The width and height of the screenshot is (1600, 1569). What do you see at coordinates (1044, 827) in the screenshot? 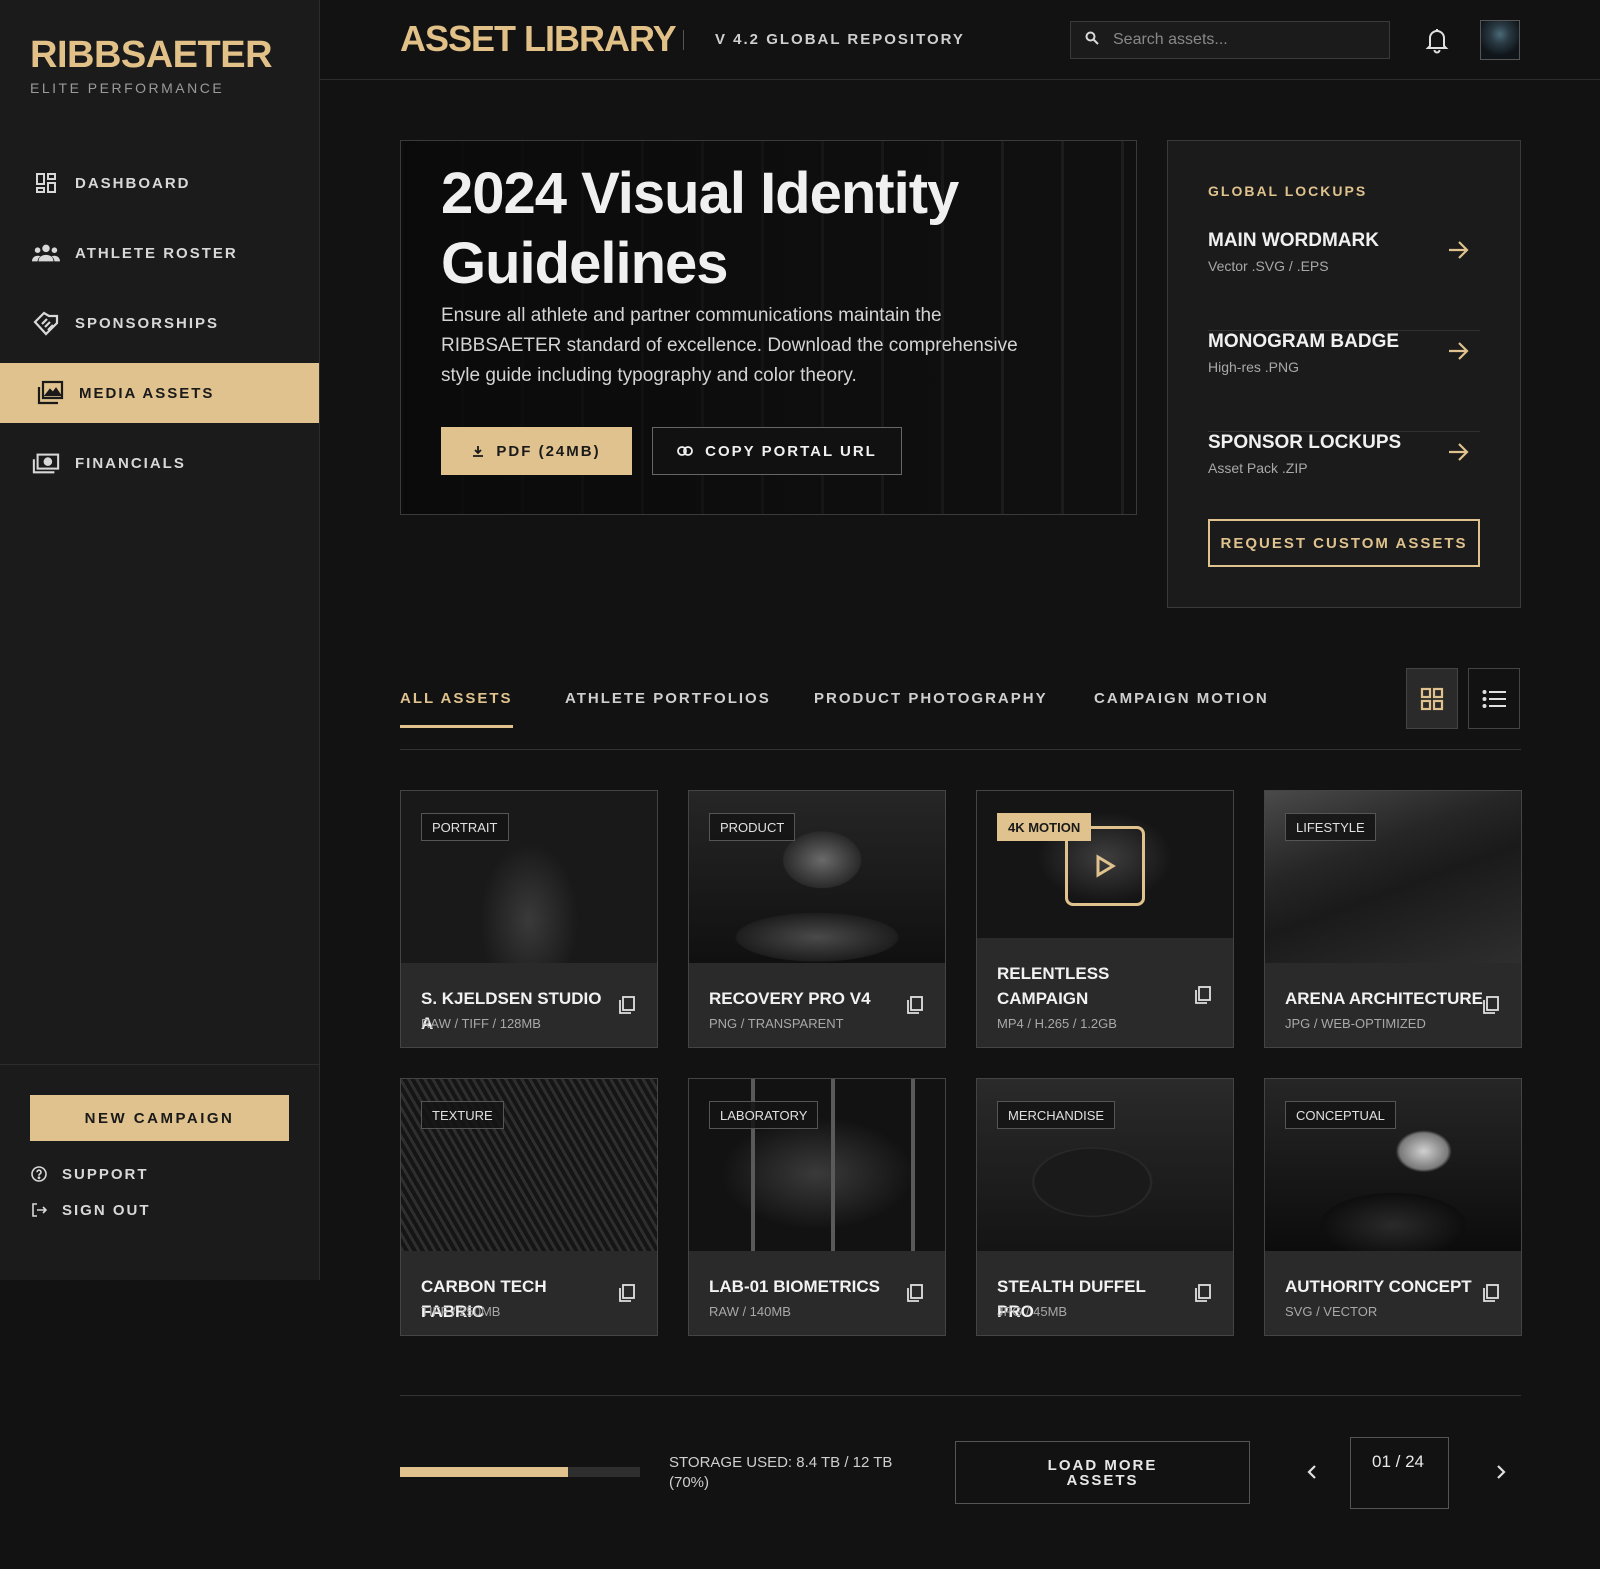
I see `asset-category-badge: 4K MOTION` at bounding box center [1044, 827].